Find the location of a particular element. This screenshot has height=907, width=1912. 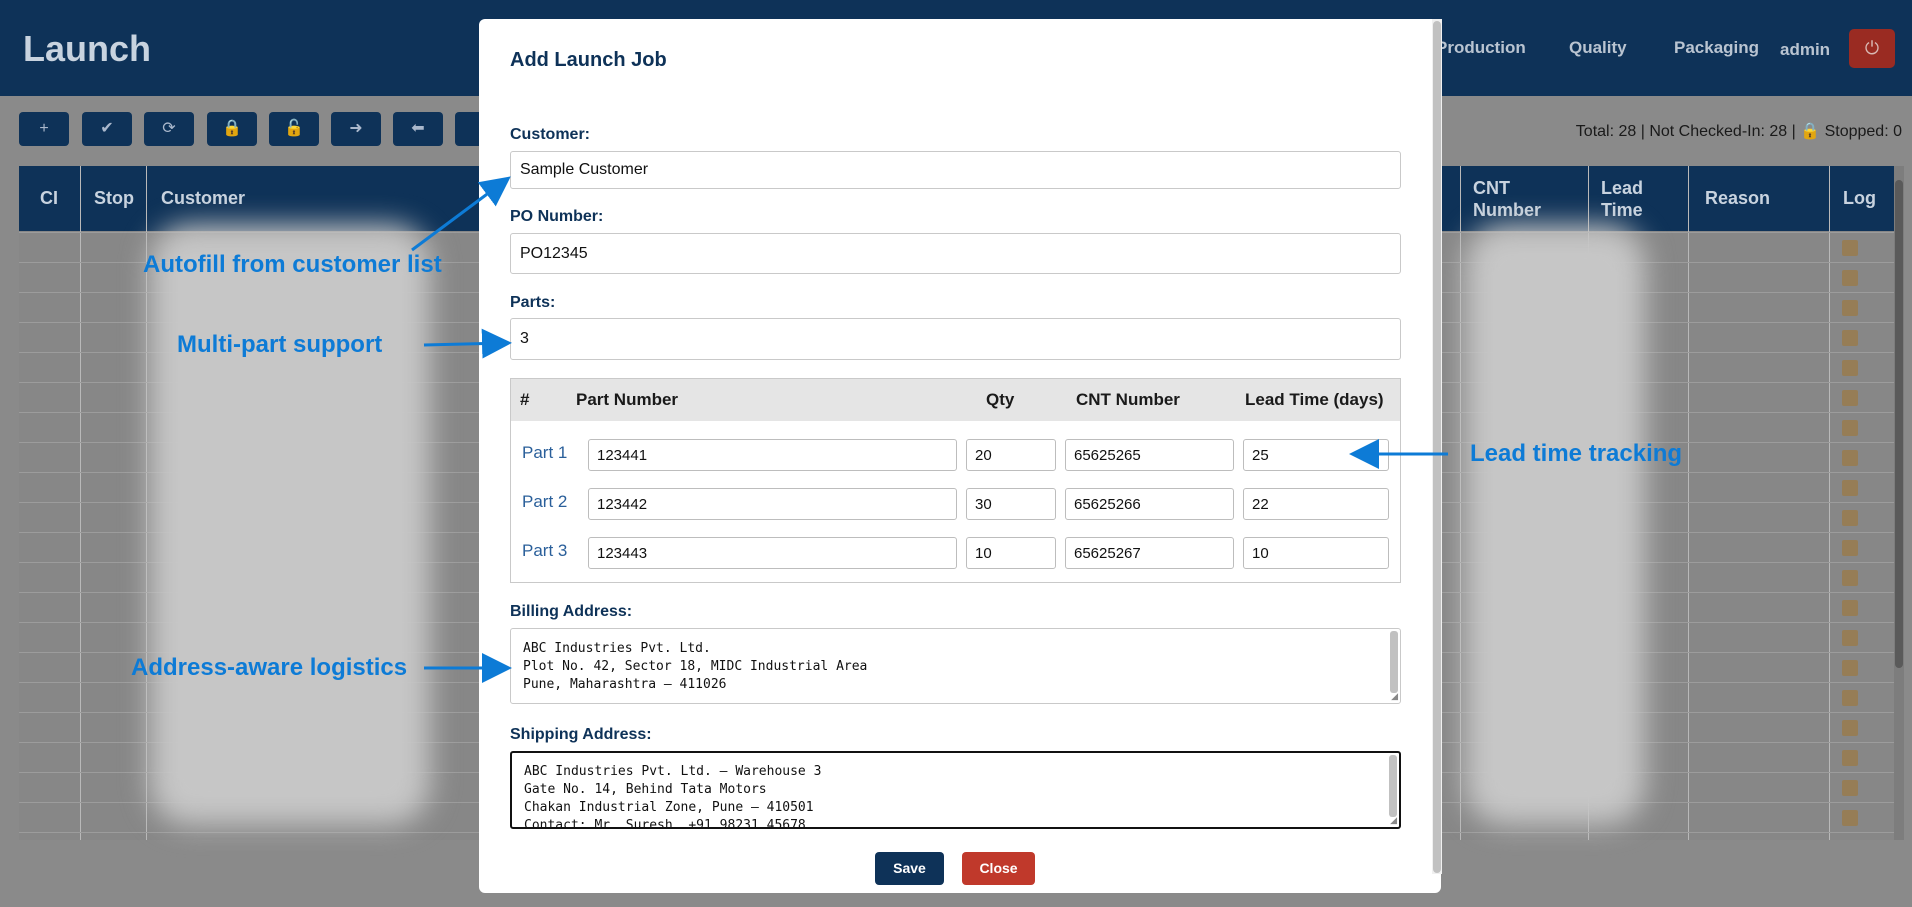

po-number-label: PO Number: is located at coordinates (557, 216).